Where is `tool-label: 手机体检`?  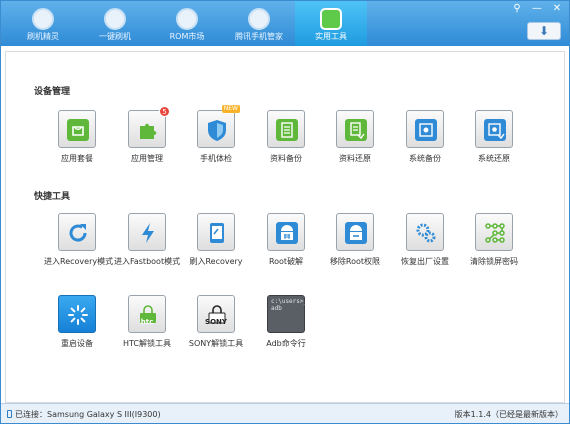 tool-label: 手机体检 is located at coordinates (216, 158).